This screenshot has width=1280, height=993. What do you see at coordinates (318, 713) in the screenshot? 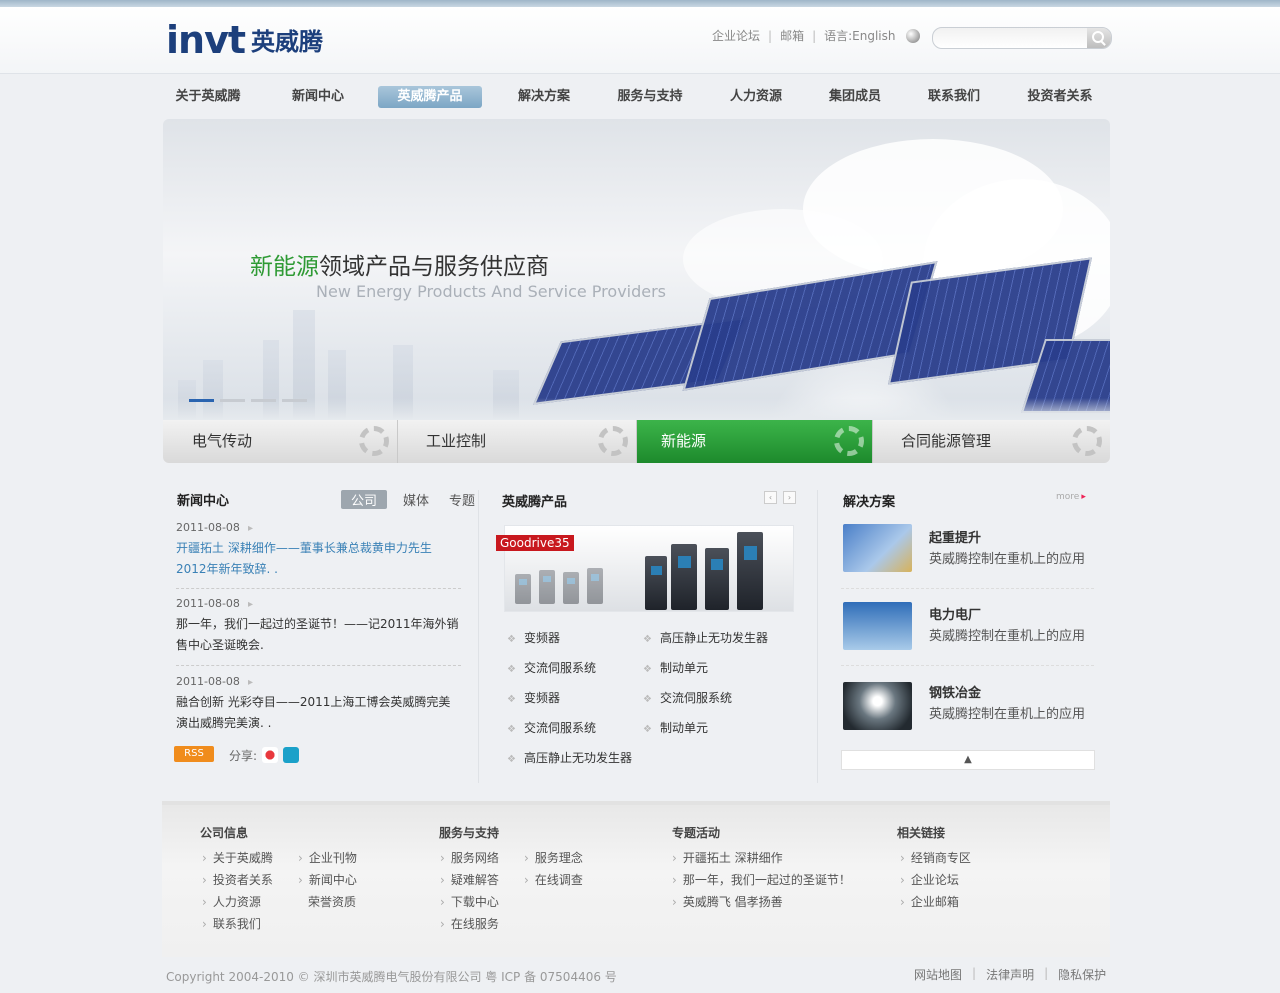
I see `news-text: 融合创新 光彩夺目——2011上海工博会英威腾完美演出威腾完美演. .` at bounding box center [318, 713].